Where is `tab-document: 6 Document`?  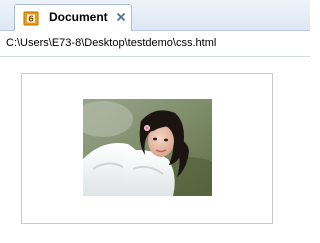 tab-document: 6 Document is located at coordinates (73, 17).